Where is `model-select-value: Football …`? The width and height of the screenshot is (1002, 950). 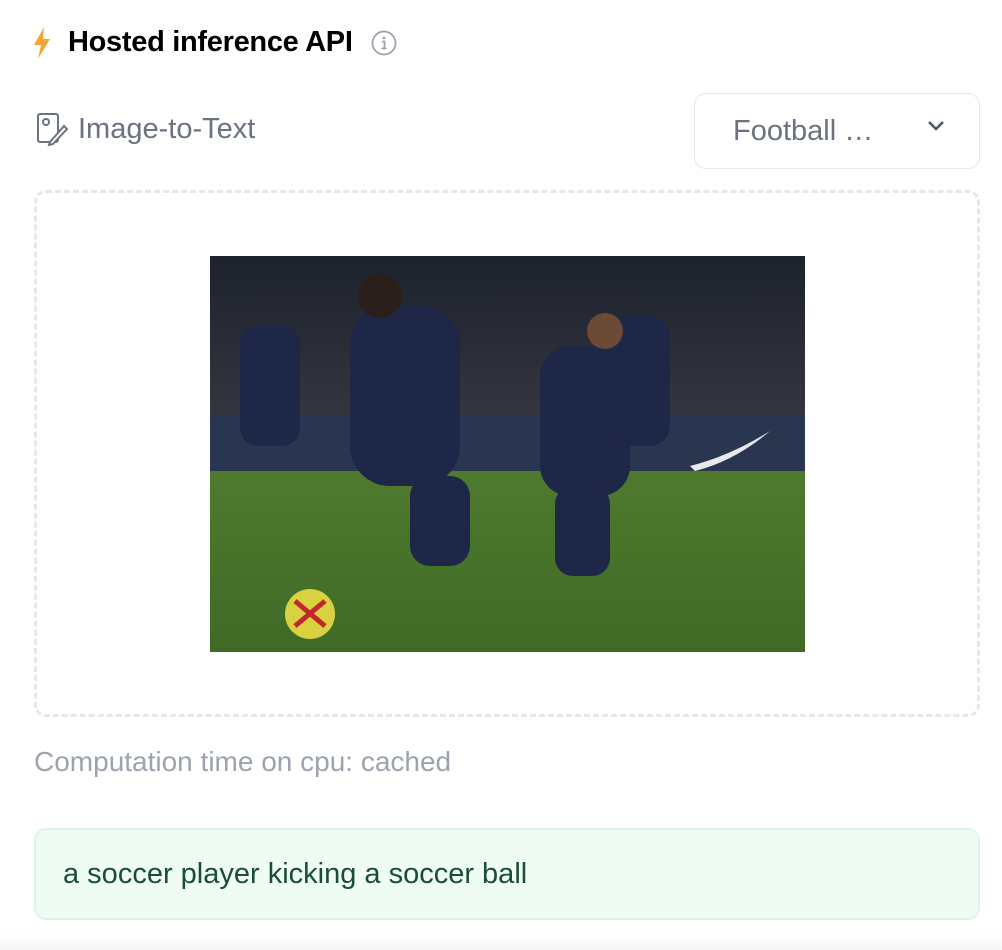 model-select-value: Football … is located at coordinates (803, 130).